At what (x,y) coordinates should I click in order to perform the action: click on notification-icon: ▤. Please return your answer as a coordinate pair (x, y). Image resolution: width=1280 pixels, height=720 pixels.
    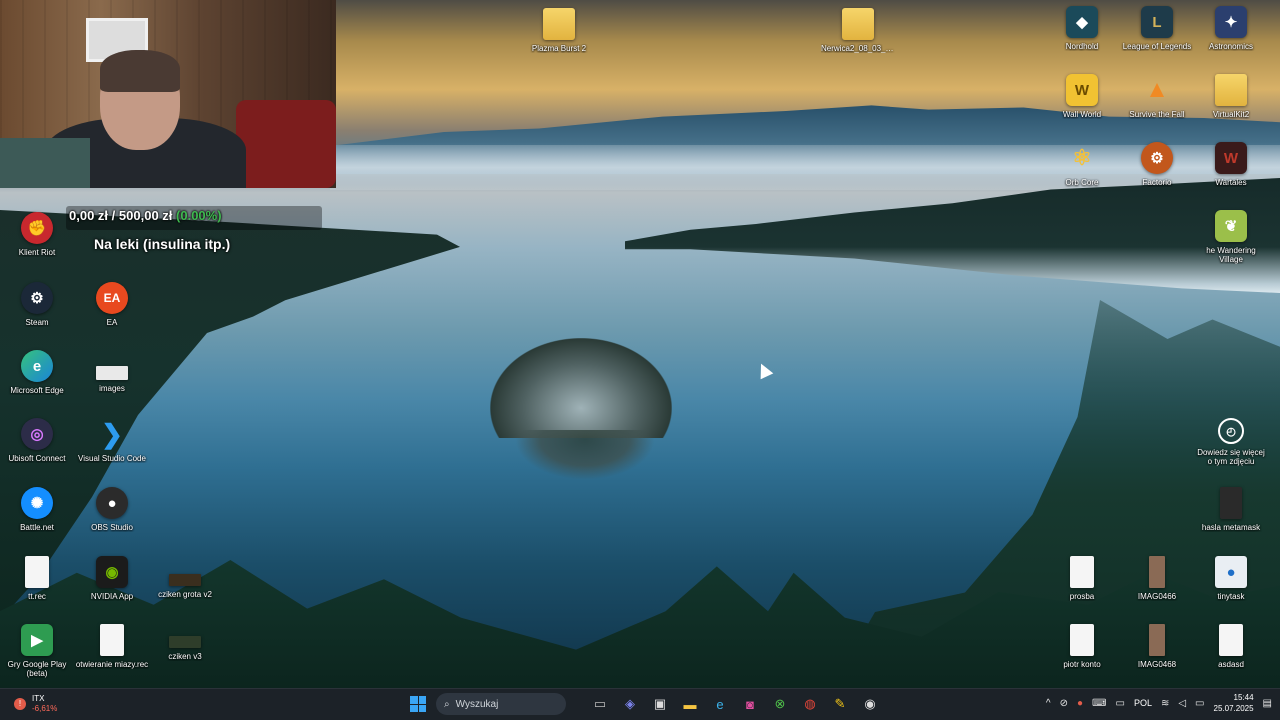
    Looking at the image, I should click on (1267, 703).